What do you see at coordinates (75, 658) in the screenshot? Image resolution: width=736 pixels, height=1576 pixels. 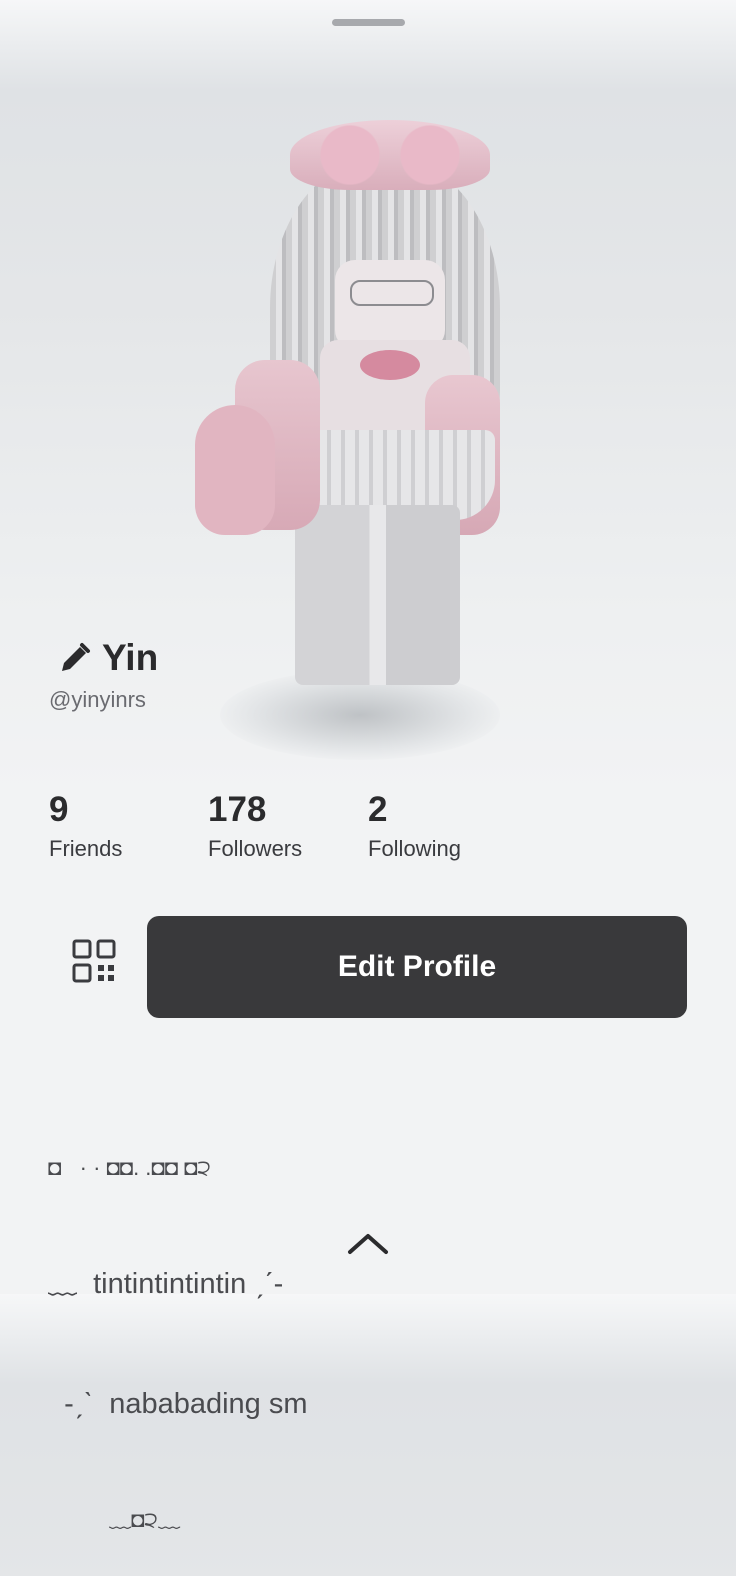 I see `pencil-icon` at bounding box center [75, 658].